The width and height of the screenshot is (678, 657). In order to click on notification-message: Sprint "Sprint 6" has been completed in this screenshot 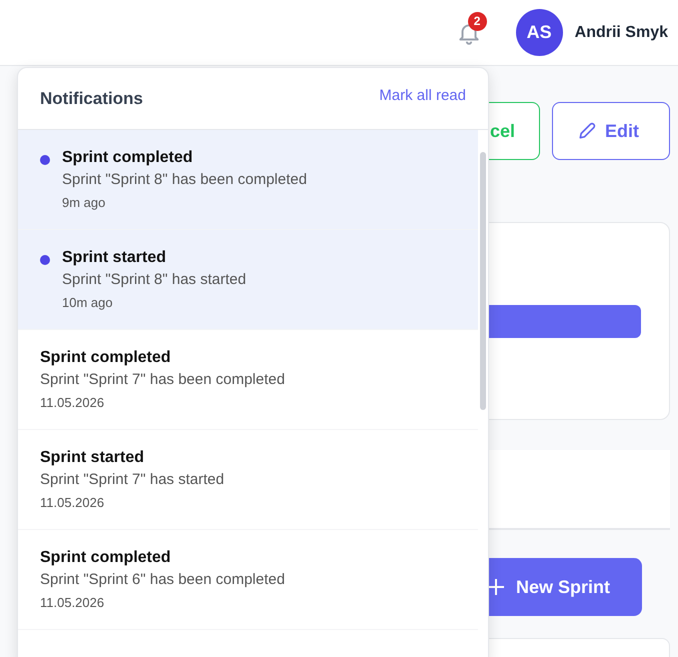, I will do `click(162, 579)`.